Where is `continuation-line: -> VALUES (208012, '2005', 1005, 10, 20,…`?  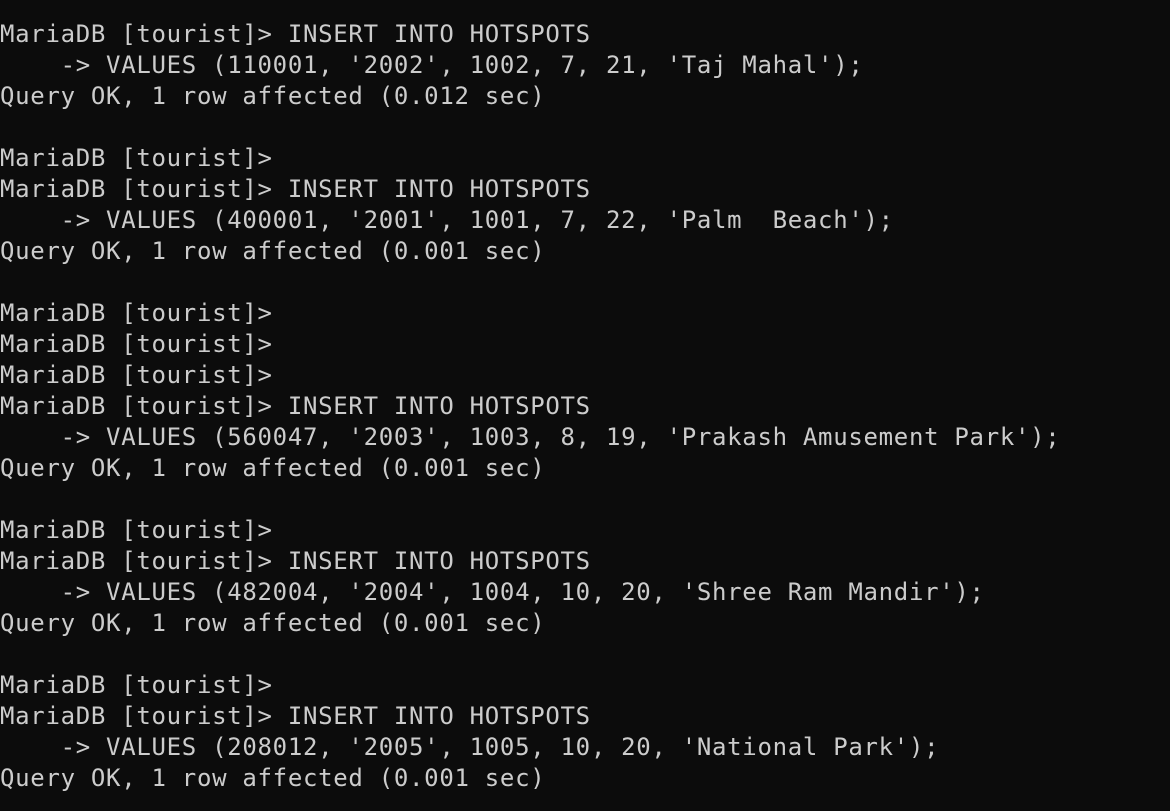 continuation-line: -> VALUES (208012, '2005', 1005, 10, 20,… is located at coordinates (470, 747).